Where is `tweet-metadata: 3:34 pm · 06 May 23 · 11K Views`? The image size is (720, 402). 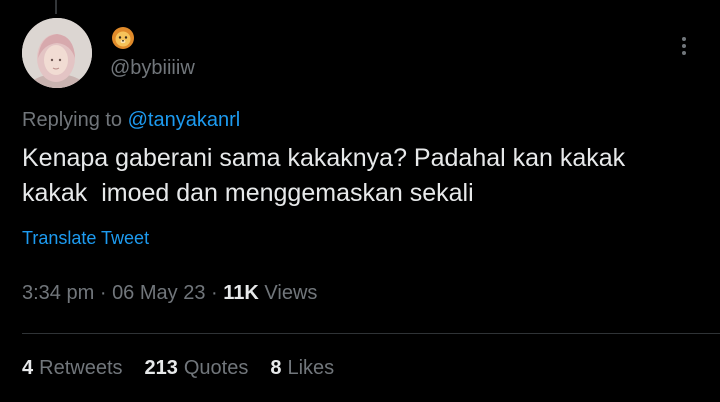 tweet-metadata: 3:34 pm · 06 May 23 · 11K Views is located at coordinates (169, 293).